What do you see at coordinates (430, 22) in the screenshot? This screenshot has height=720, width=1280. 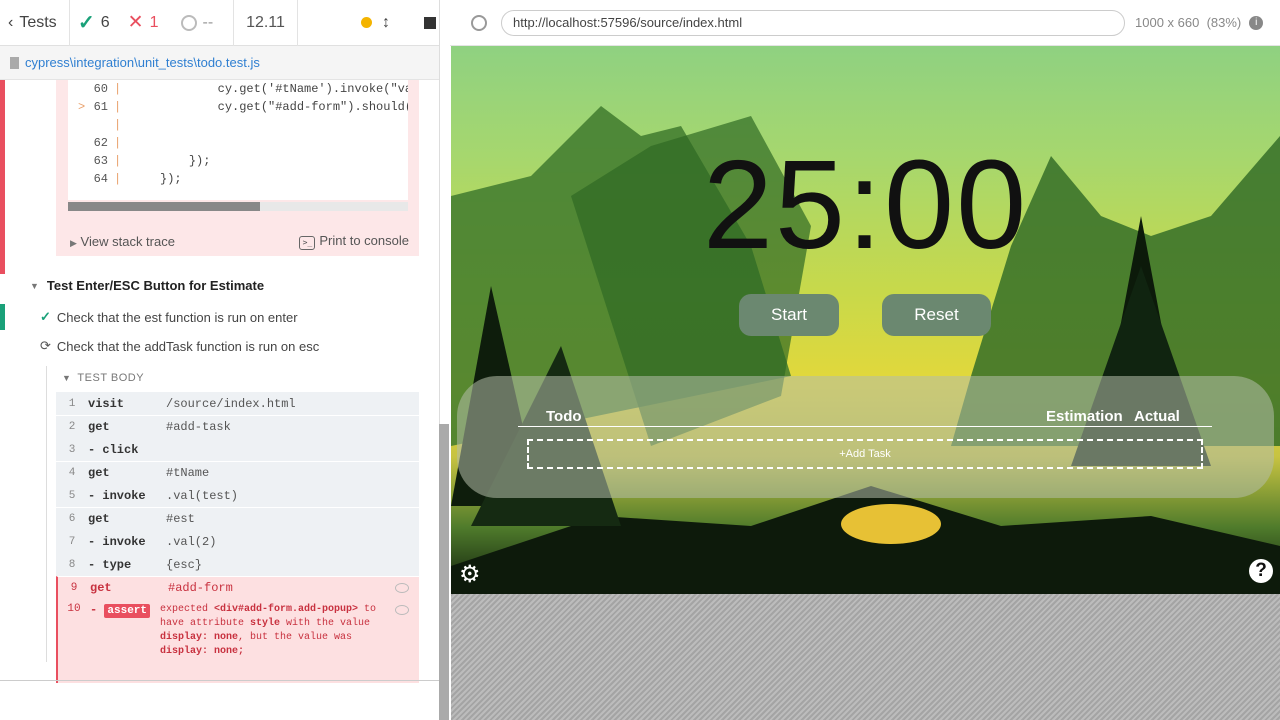 I see `stop-icon` at bounding box center [430, 22].